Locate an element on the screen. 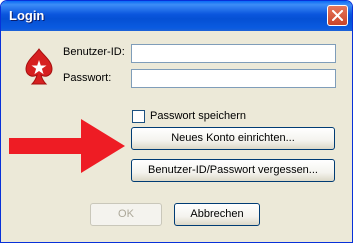  close-button is located at coordinates (337, 15).